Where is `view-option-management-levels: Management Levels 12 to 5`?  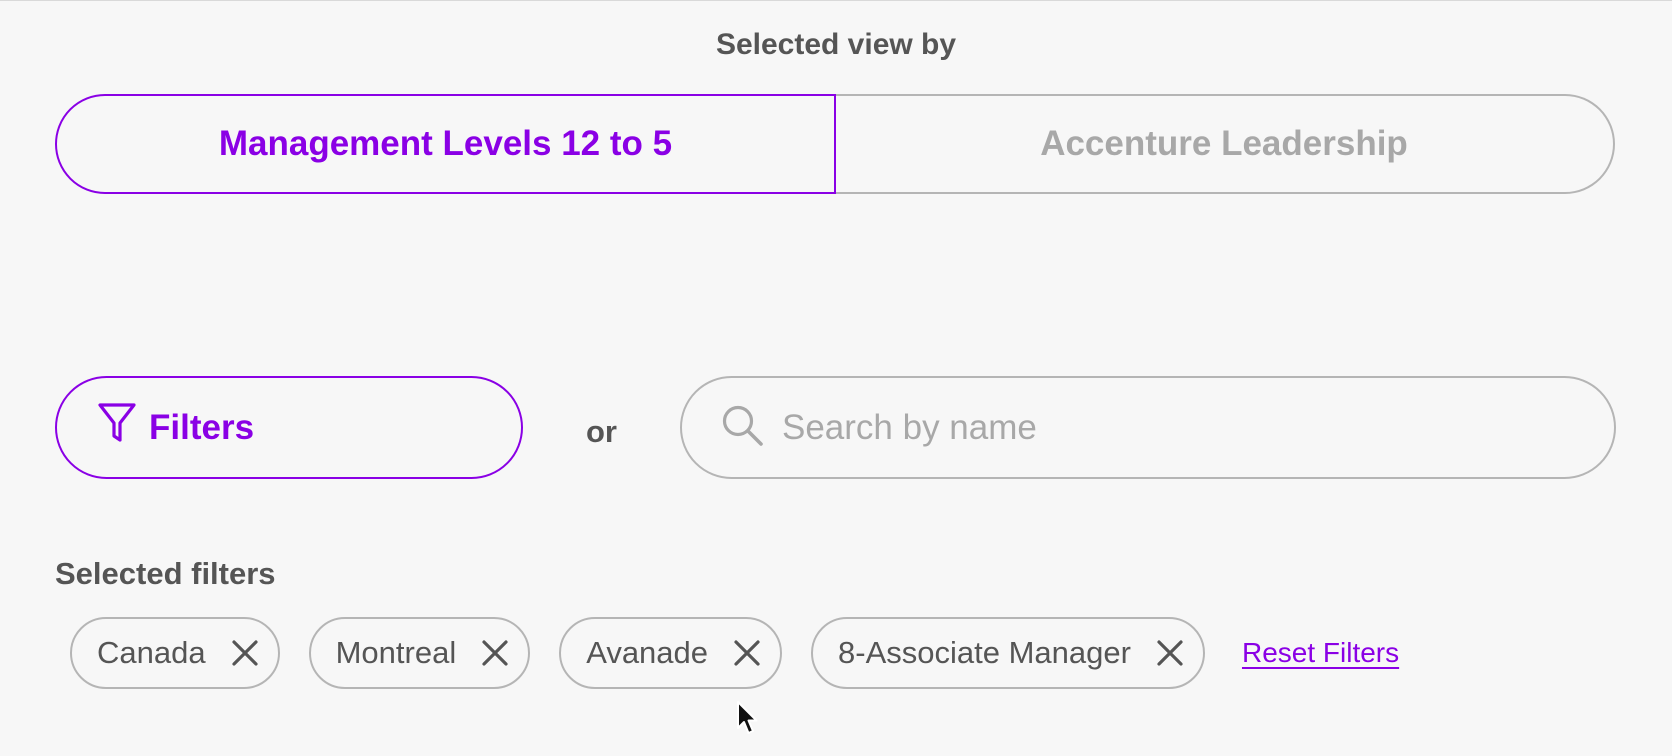 view-option-management-levels: Management Levels 12 to 5 is located at coordinates (445, 144).